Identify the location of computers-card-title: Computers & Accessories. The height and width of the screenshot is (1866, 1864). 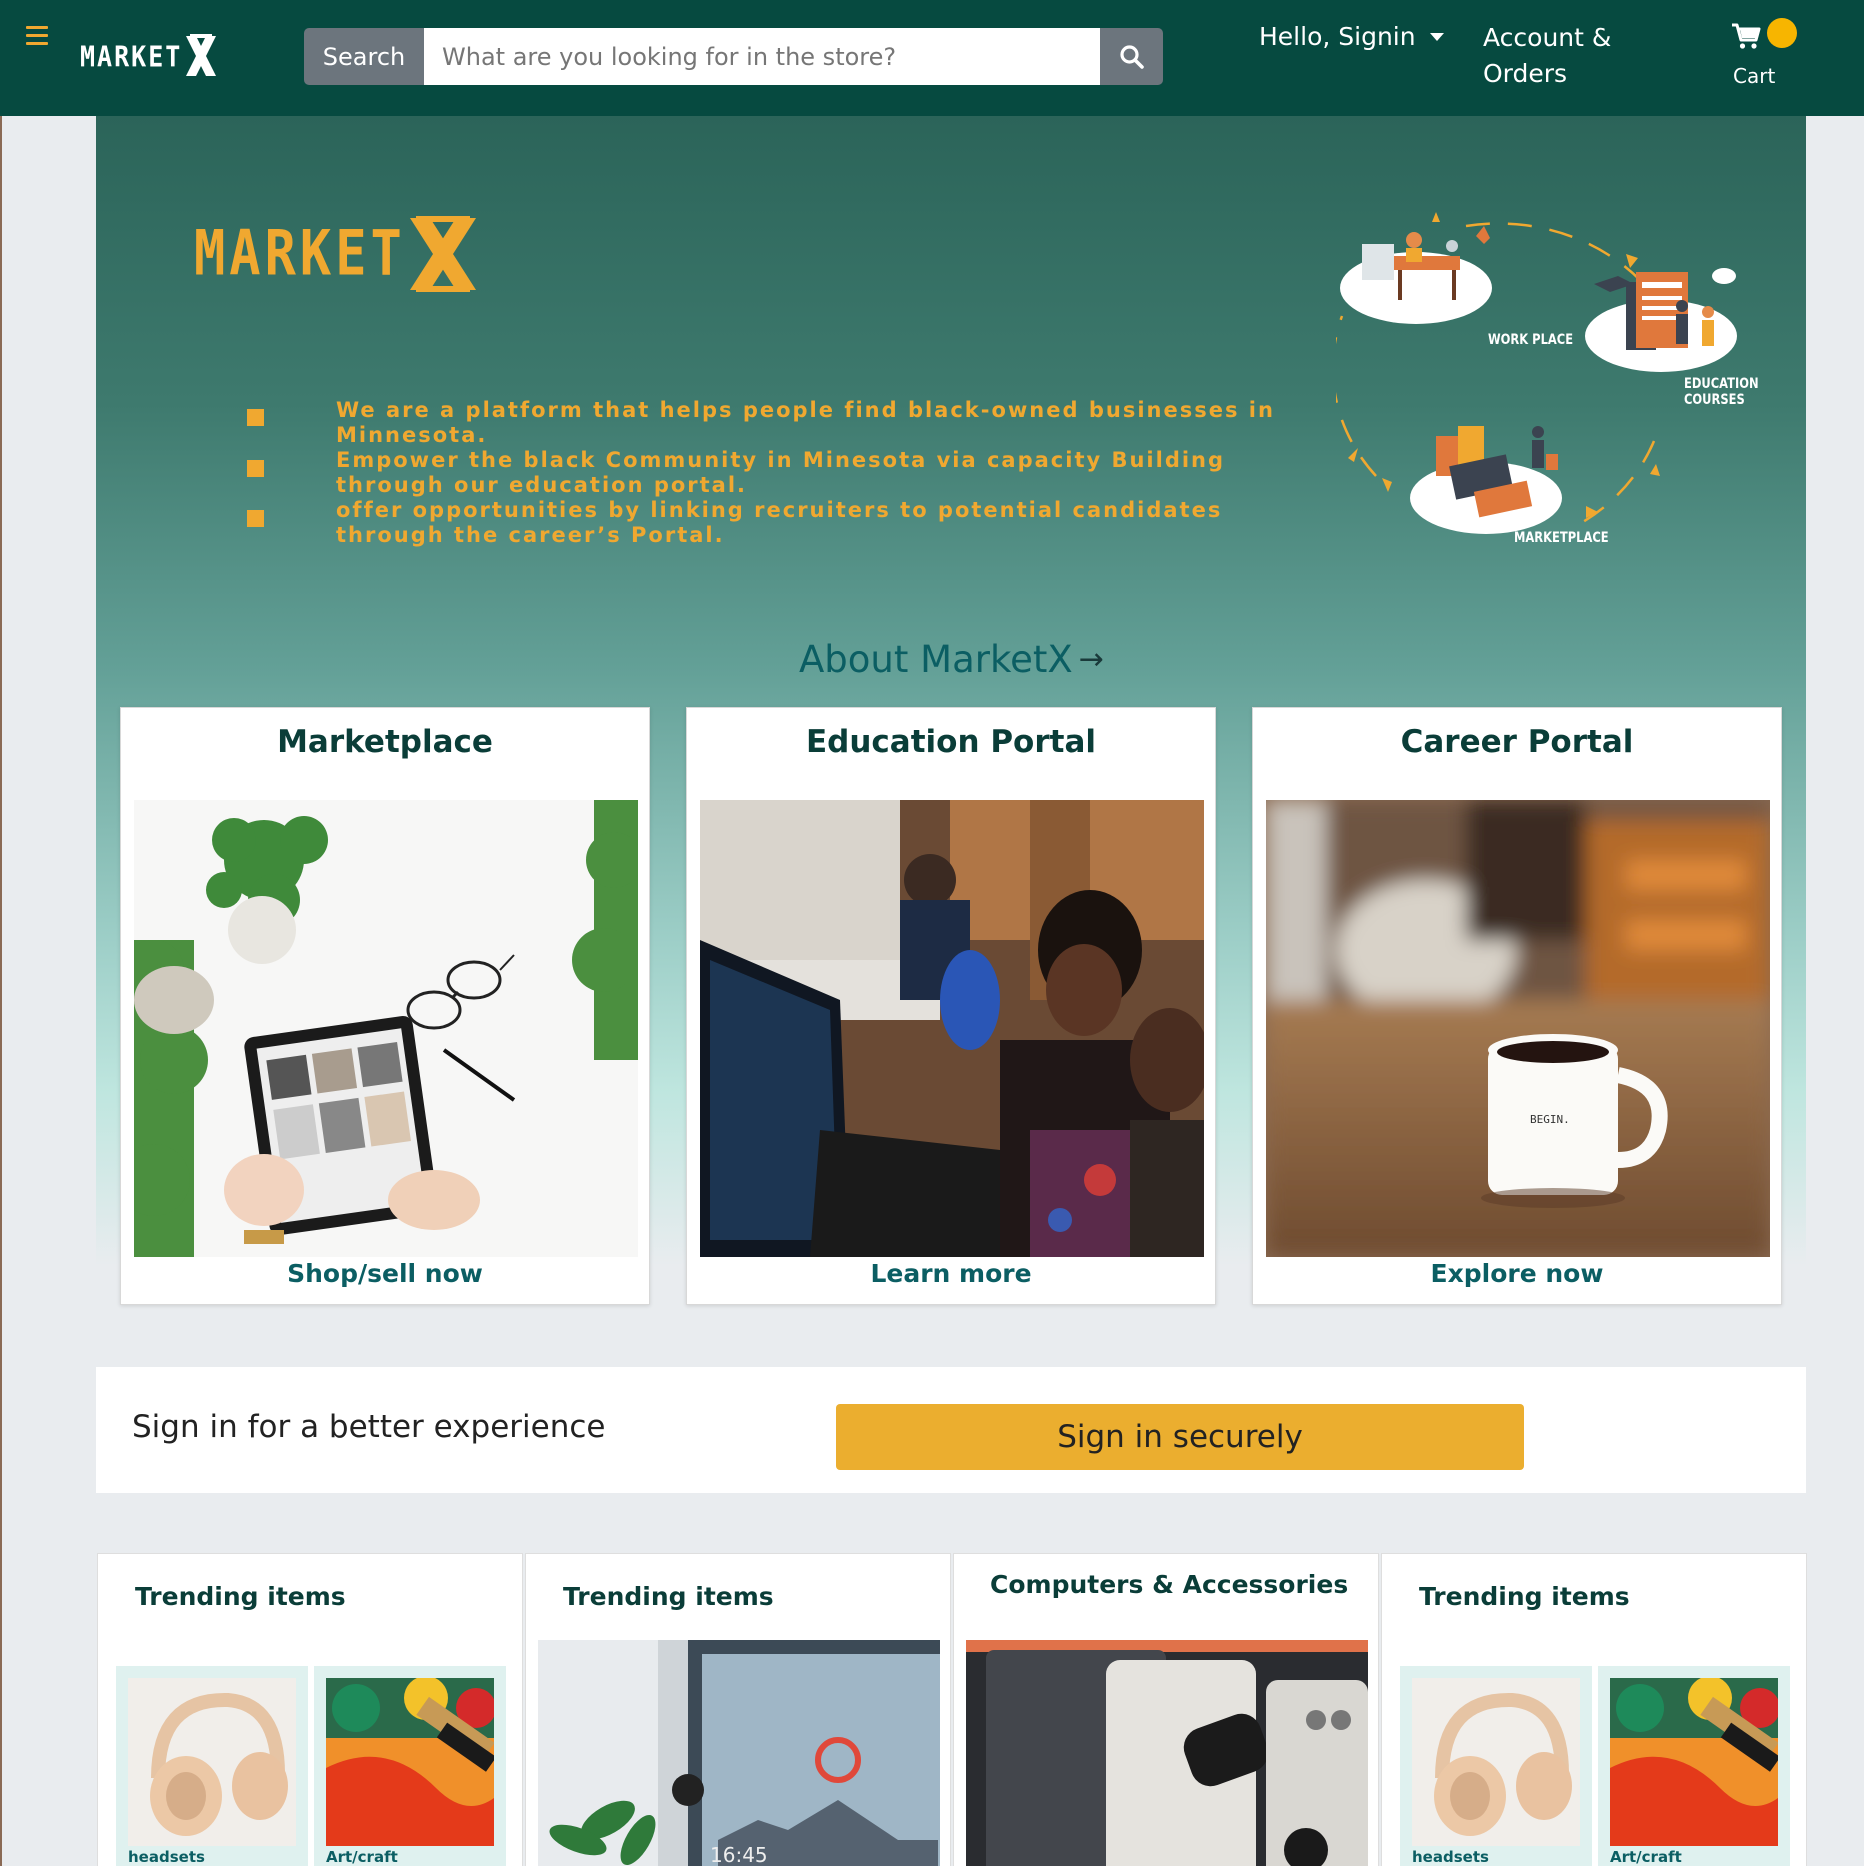
(1169, 1584).